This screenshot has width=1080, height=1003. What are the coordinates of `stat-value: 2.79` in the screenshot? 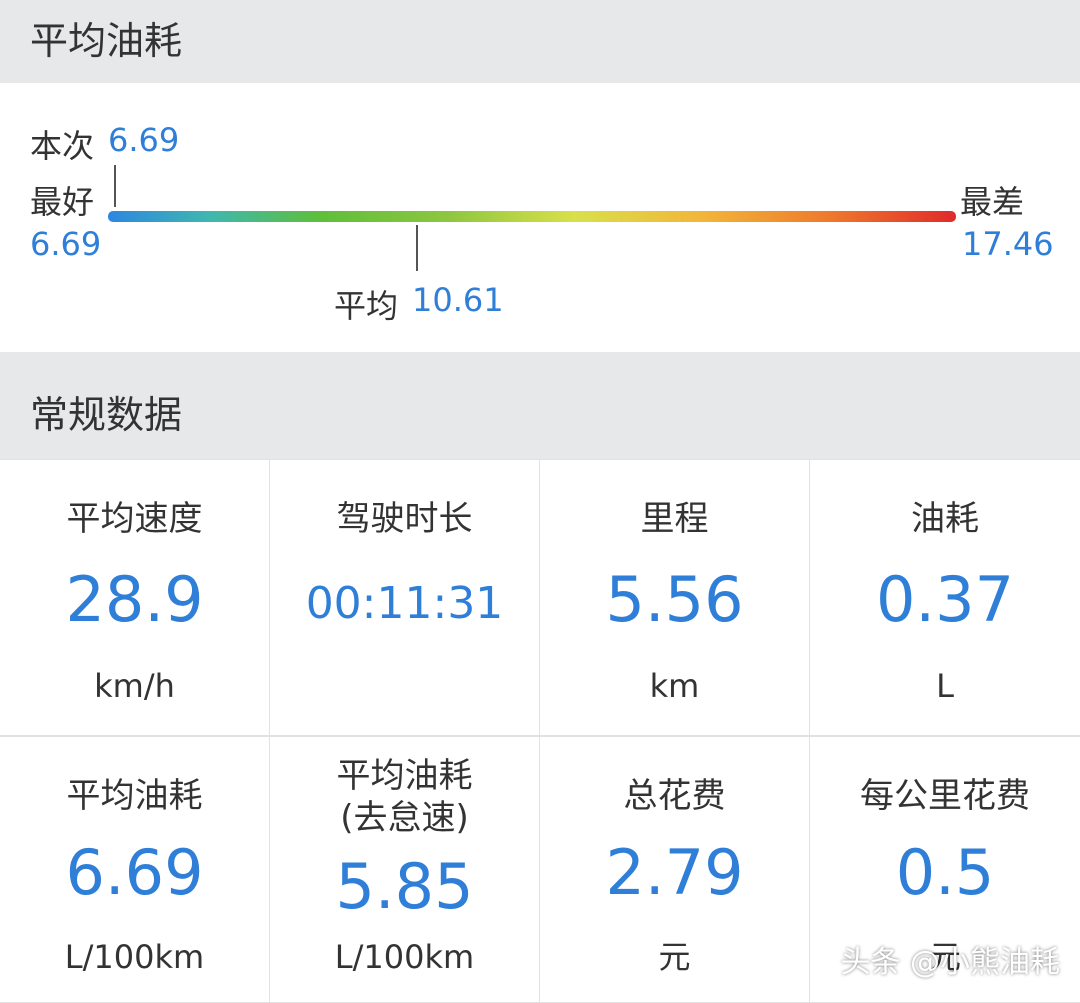 It's located at (674, 872).